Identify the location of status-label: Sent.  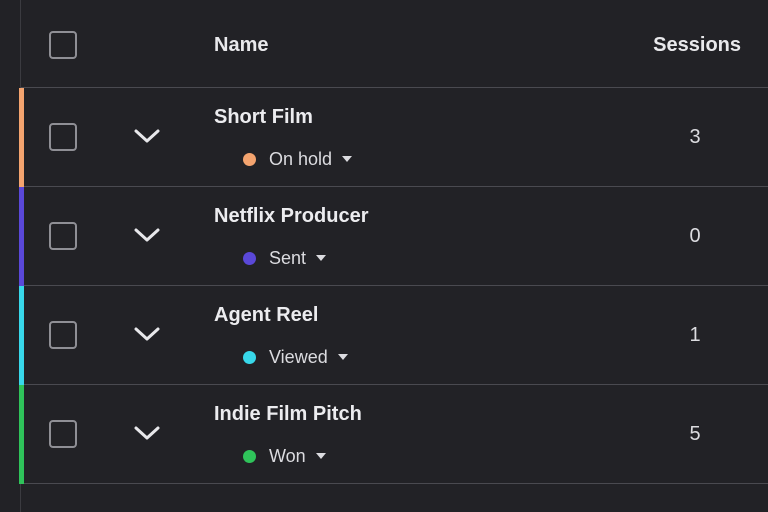
(288, 257).